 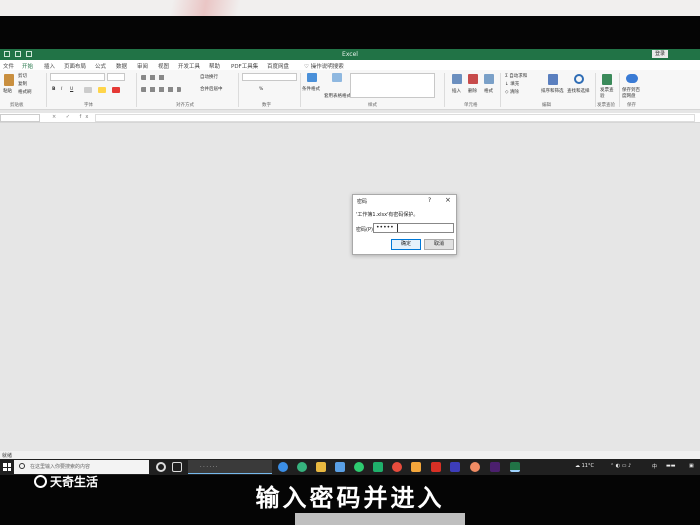 I want to click on start-icon, so click(x=7, y=467).